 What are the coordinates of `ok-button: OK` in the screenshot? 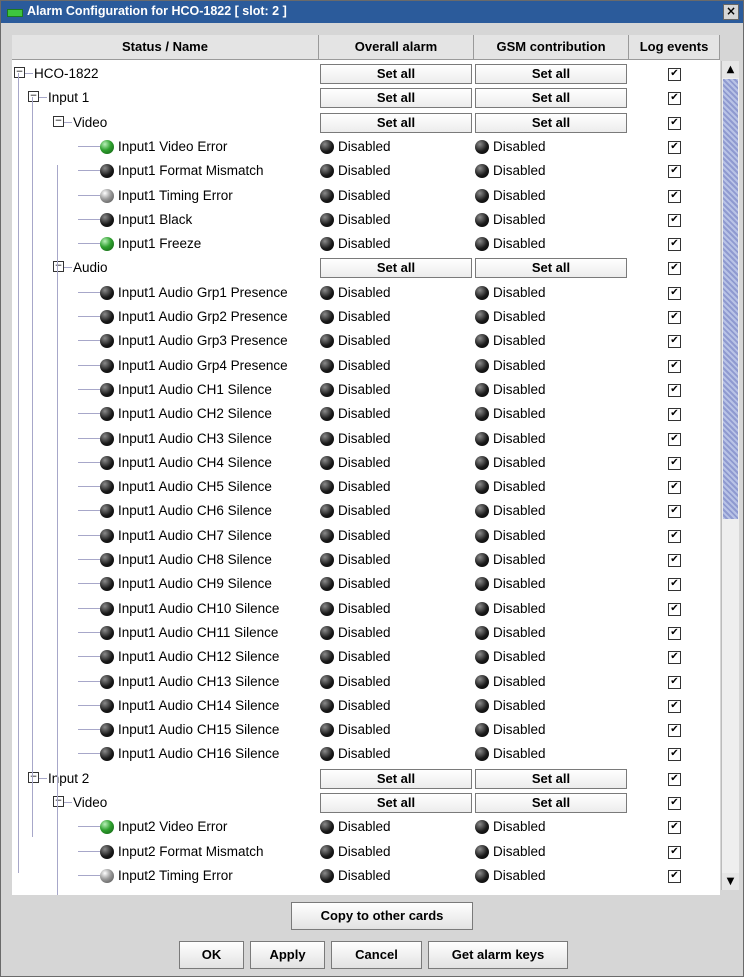 It's located at (211, 955).